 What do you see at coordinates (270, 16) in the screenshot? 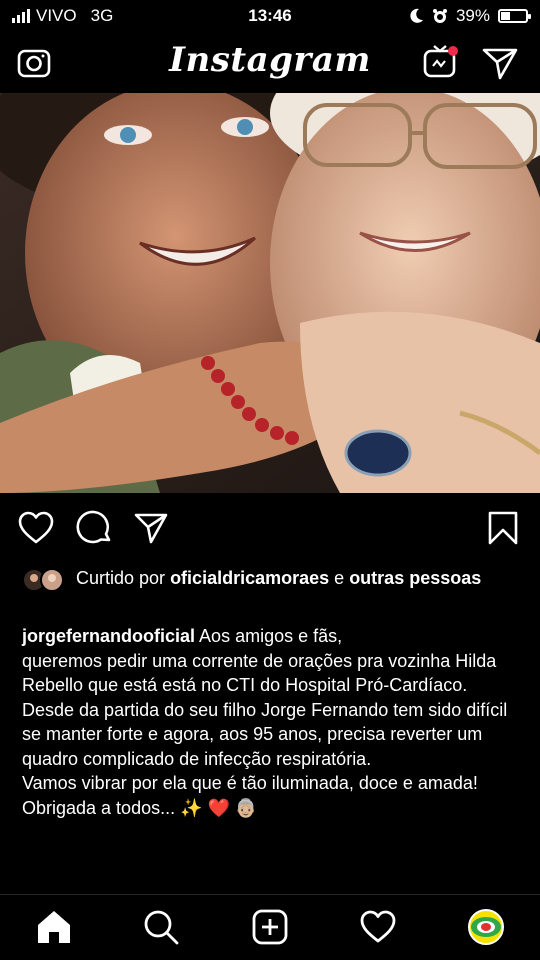
I see `status-bar: VIVO 3G 13:46 39%` at bounding box center [270, 16].